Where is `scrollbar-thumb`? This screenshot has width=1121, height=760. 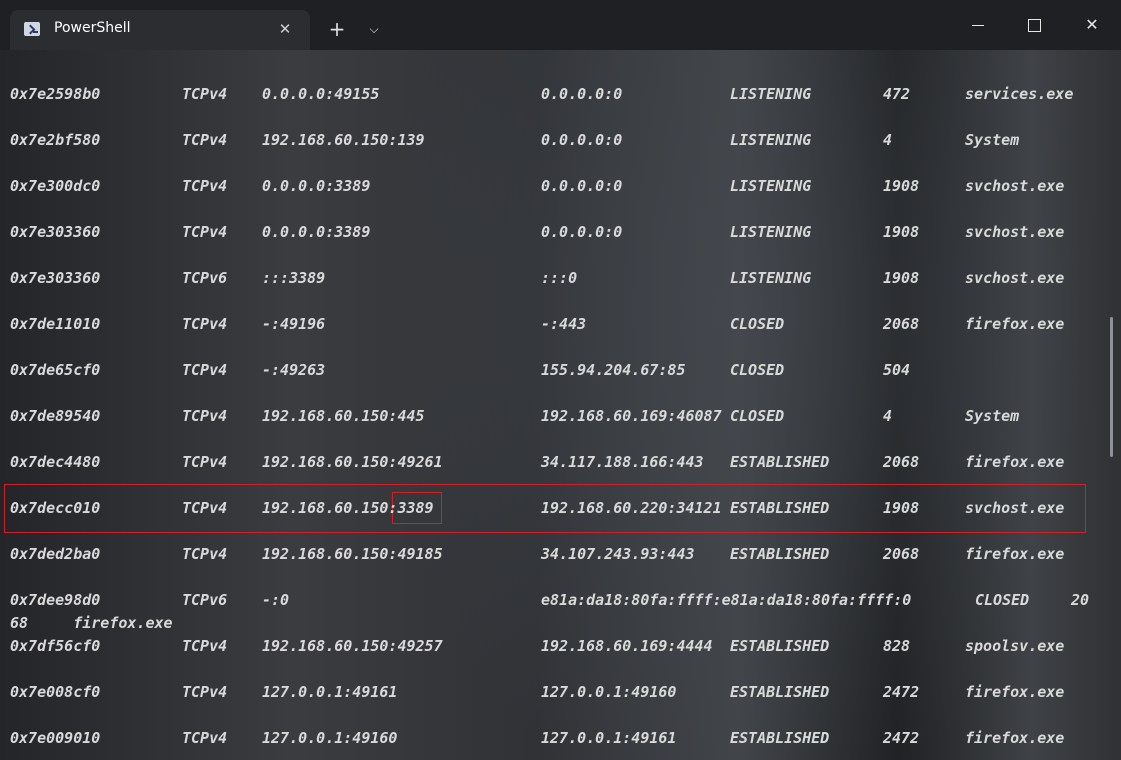 scrollbar-thumb is located at coordinates (1111, 387).